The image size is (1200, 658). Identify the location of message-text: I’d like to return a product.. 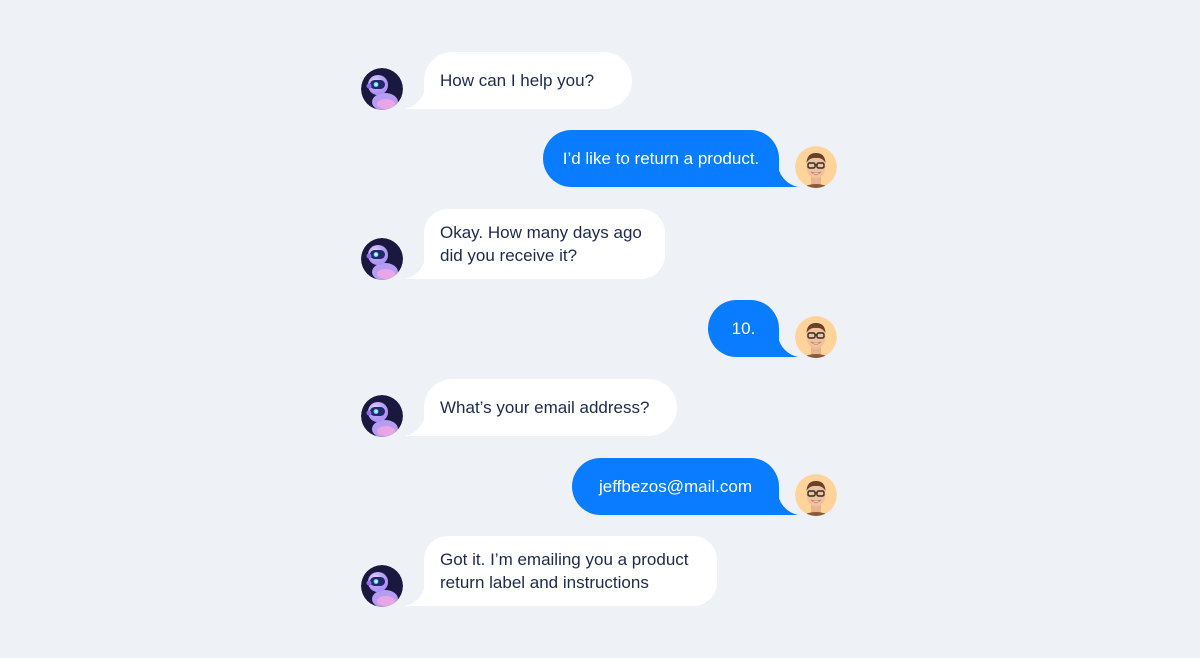
(661, 158).